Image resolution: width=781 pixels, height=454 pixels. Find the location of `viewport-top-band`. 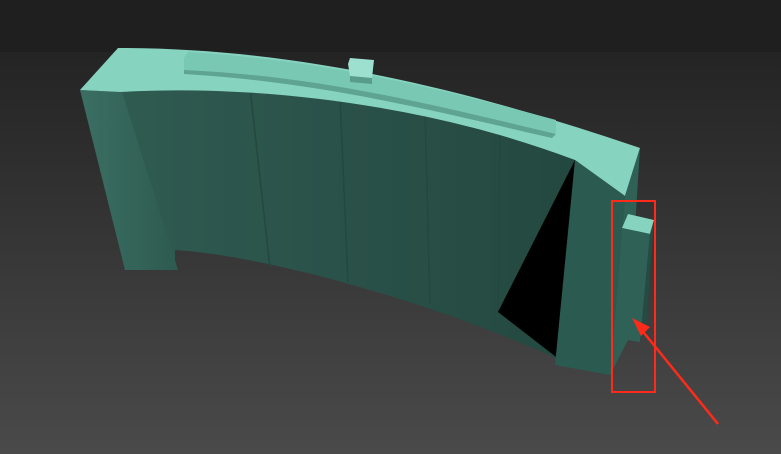

viewport-top-band is located at coordinates (390, 26).